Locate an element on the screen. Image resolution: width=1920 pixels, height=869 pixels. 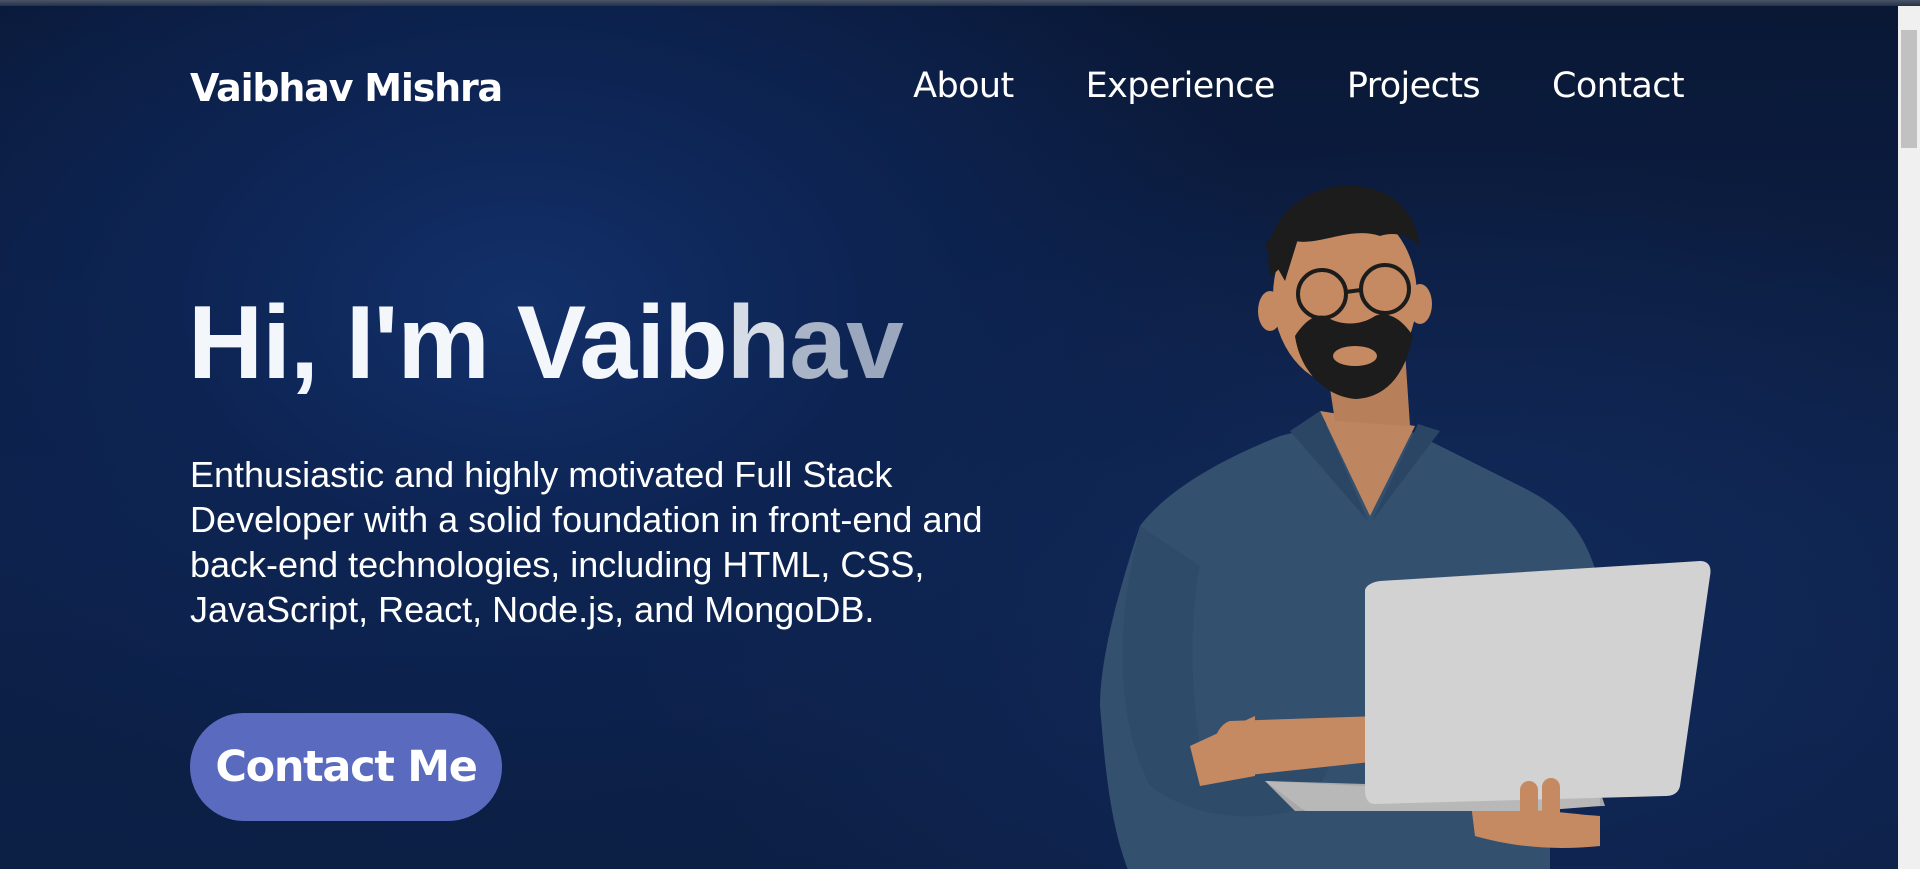
nav-link-about: About is located at coordinates (963, 86).